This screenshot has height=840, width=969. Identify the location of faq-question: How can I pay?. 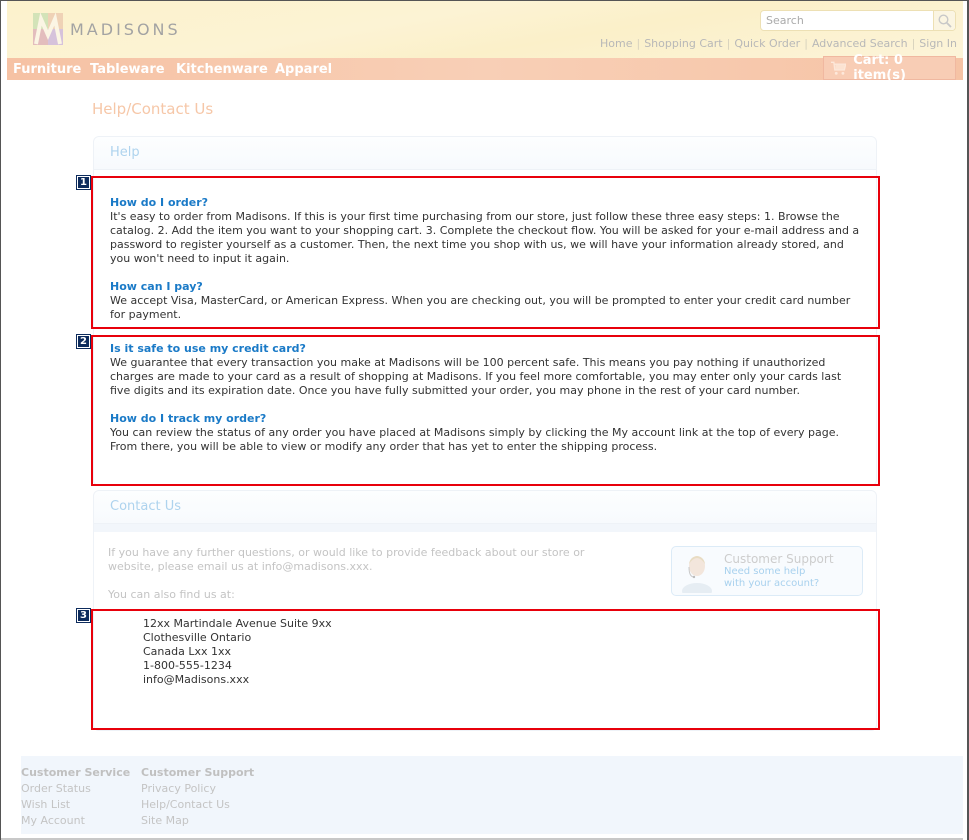
(156, 286).